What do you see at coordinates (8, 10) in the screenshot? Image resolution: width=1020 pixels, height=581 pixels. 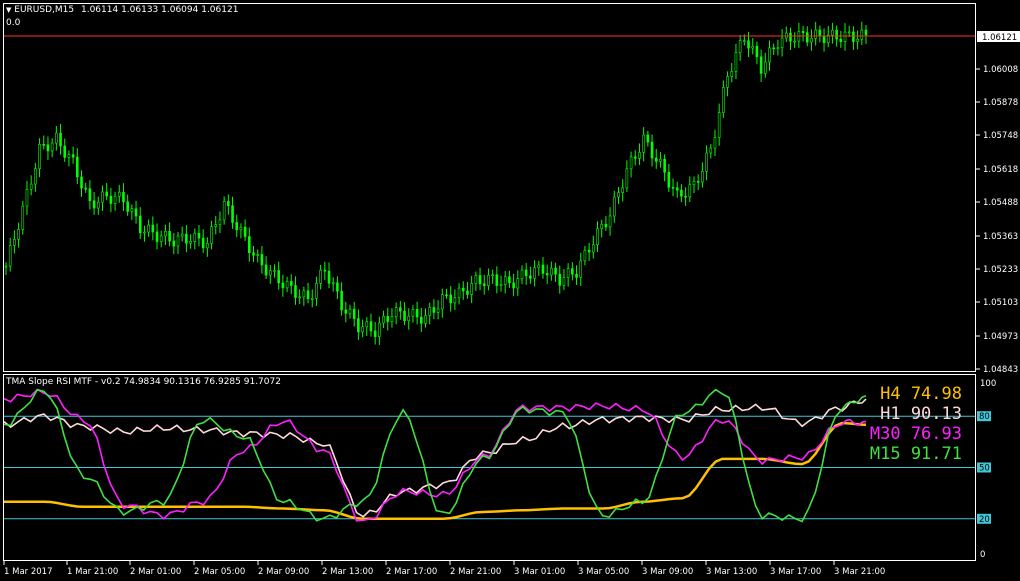 I see `chevron-down-icon: ▼` at bounding box center [8, 10].